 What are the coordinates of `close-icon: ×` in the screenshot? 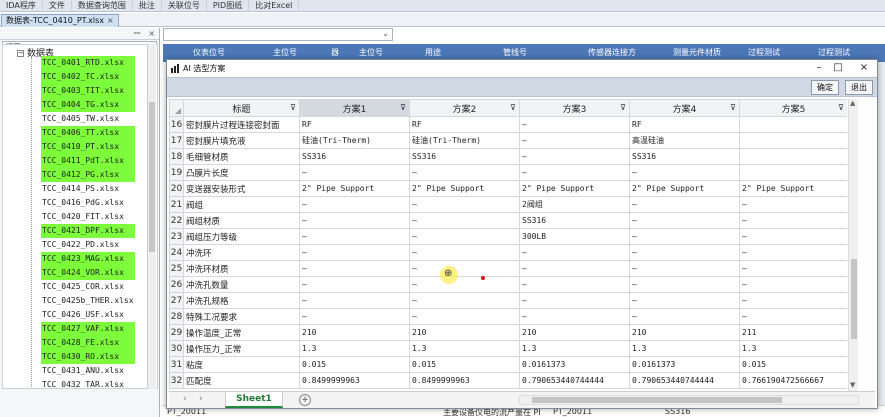 It's located at (110, 20).